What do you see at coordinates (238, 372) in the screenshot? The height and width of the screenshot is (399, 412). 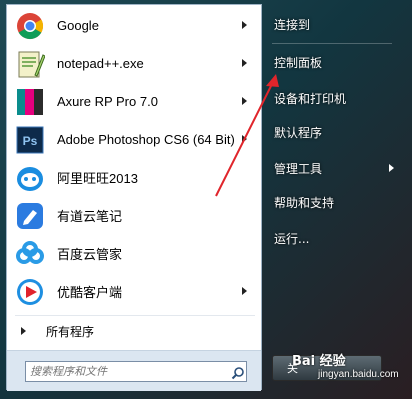 I see `search-icon` at bounding box center [238, 372].